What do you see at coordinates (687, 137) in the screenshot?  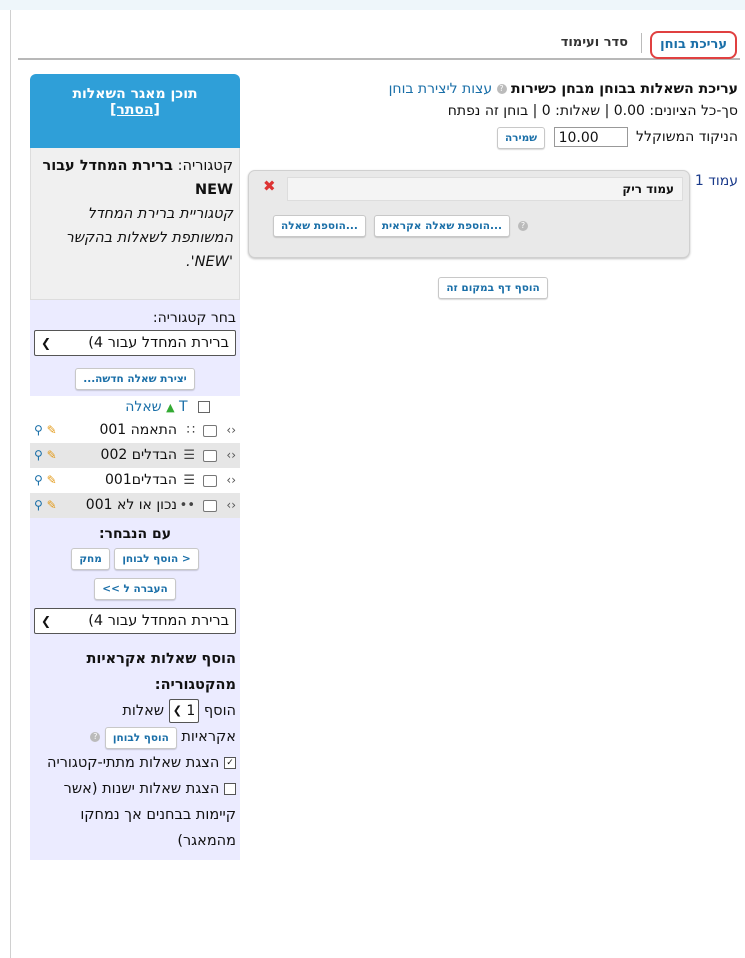 I see `max-grade-label: הניקוד המשוקלל` at bounding box center [687, 137].